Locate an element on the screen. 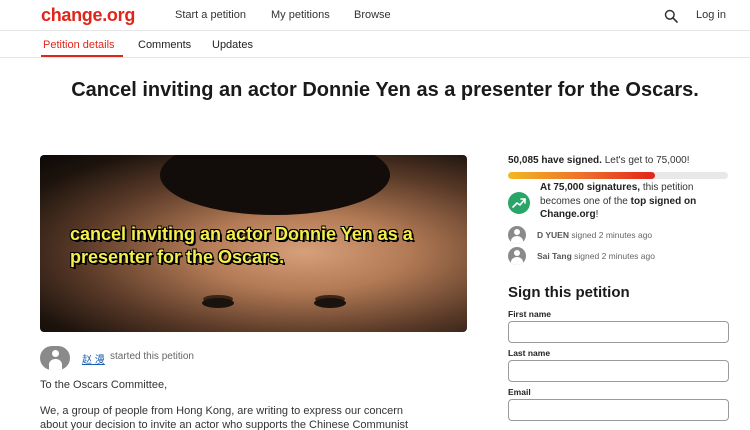 The height and width of the screenshot is (430, 750). starter-avatar is located at coordinates (55, 358).